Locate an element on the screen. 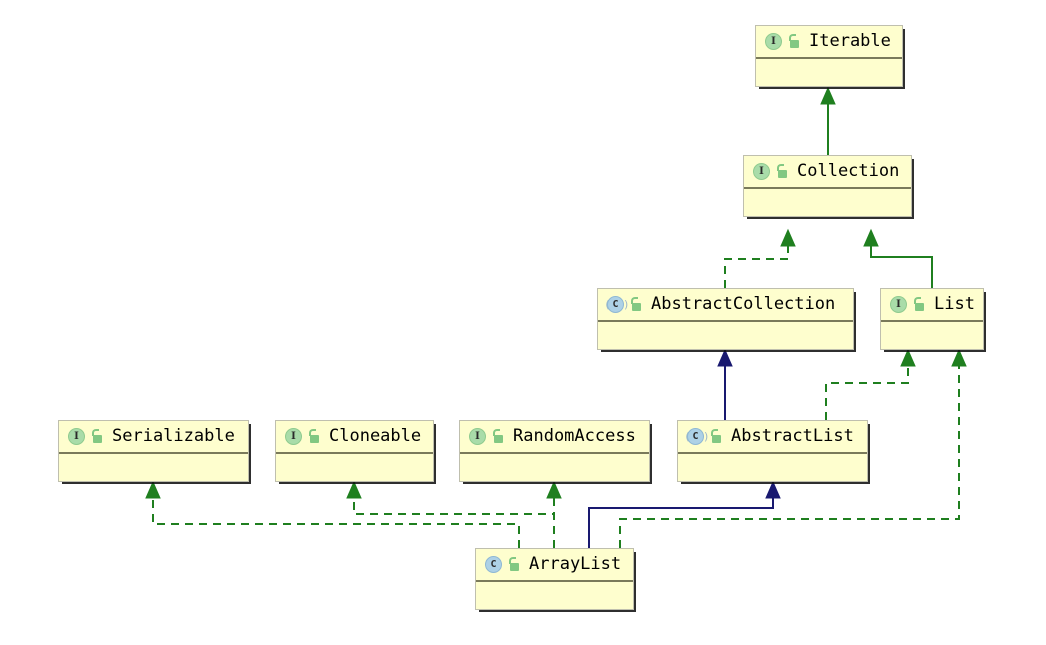 The image size is (1046, 645). edge-arraylist-to-serializable is located at coordinates (332, 514).